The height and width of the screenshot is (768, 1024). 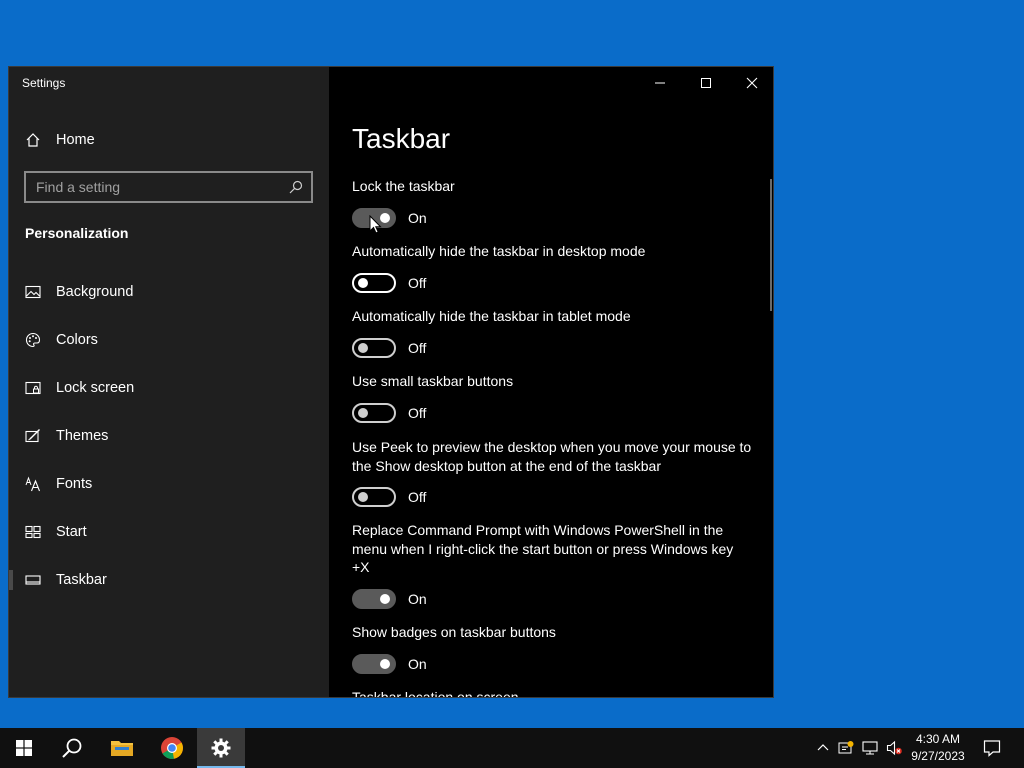 What do you see at coordinates (169, 340) in the screenshot?
I see `sidebar-item-colors: Colors` at bounding box center [169, 340].